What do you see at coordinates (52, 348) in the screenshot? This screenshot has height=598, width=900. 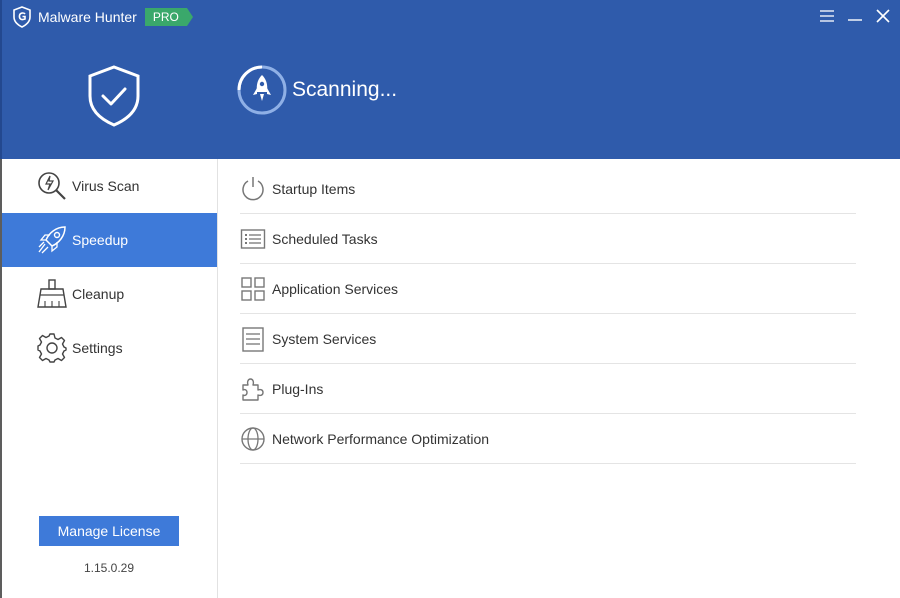 I see `gear-icon` at bounding box center [52, 348].